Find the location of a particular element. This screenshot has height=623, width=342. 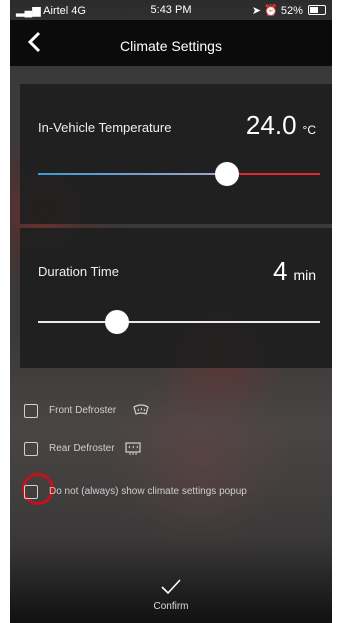

temperature-label: In-Vehicle Temperature is located at coordinates (105, 127).